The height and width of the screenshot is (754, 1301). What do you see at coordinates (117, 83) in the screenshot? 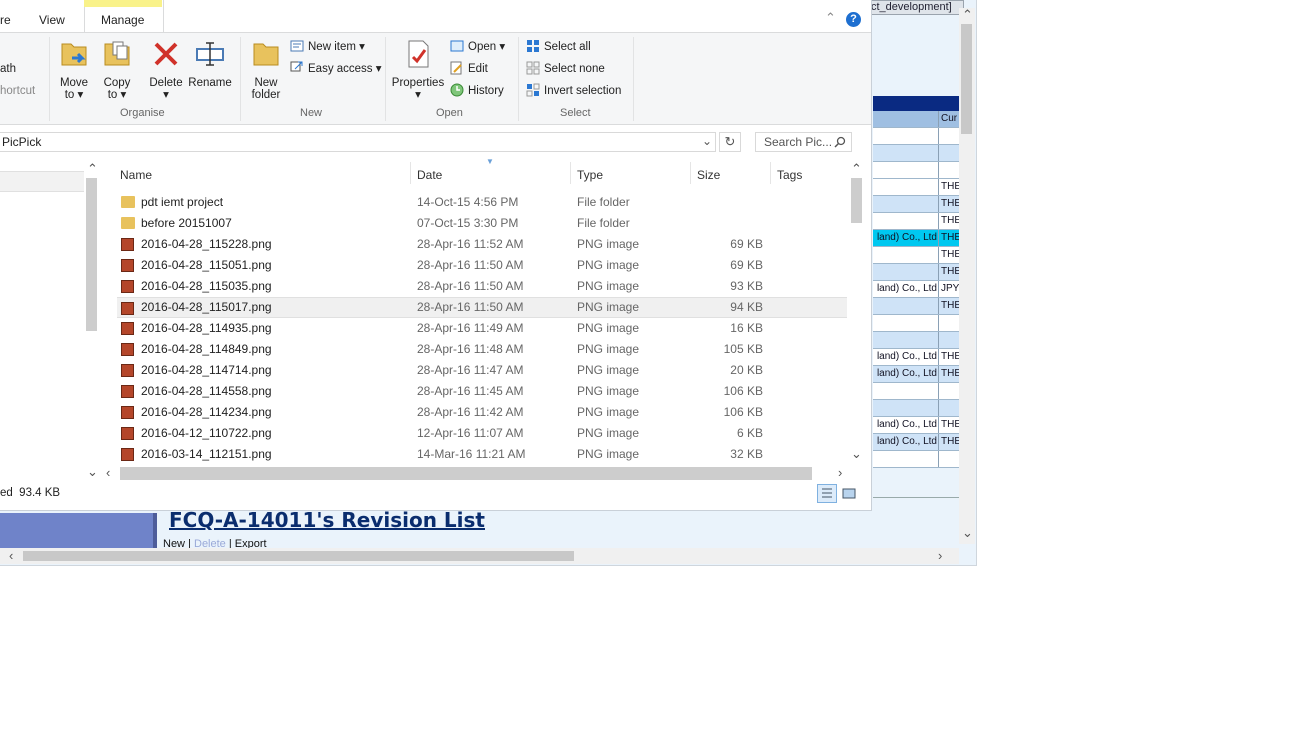
I see `copy-to-label-1: Copy` at bounding box center [117, 83].